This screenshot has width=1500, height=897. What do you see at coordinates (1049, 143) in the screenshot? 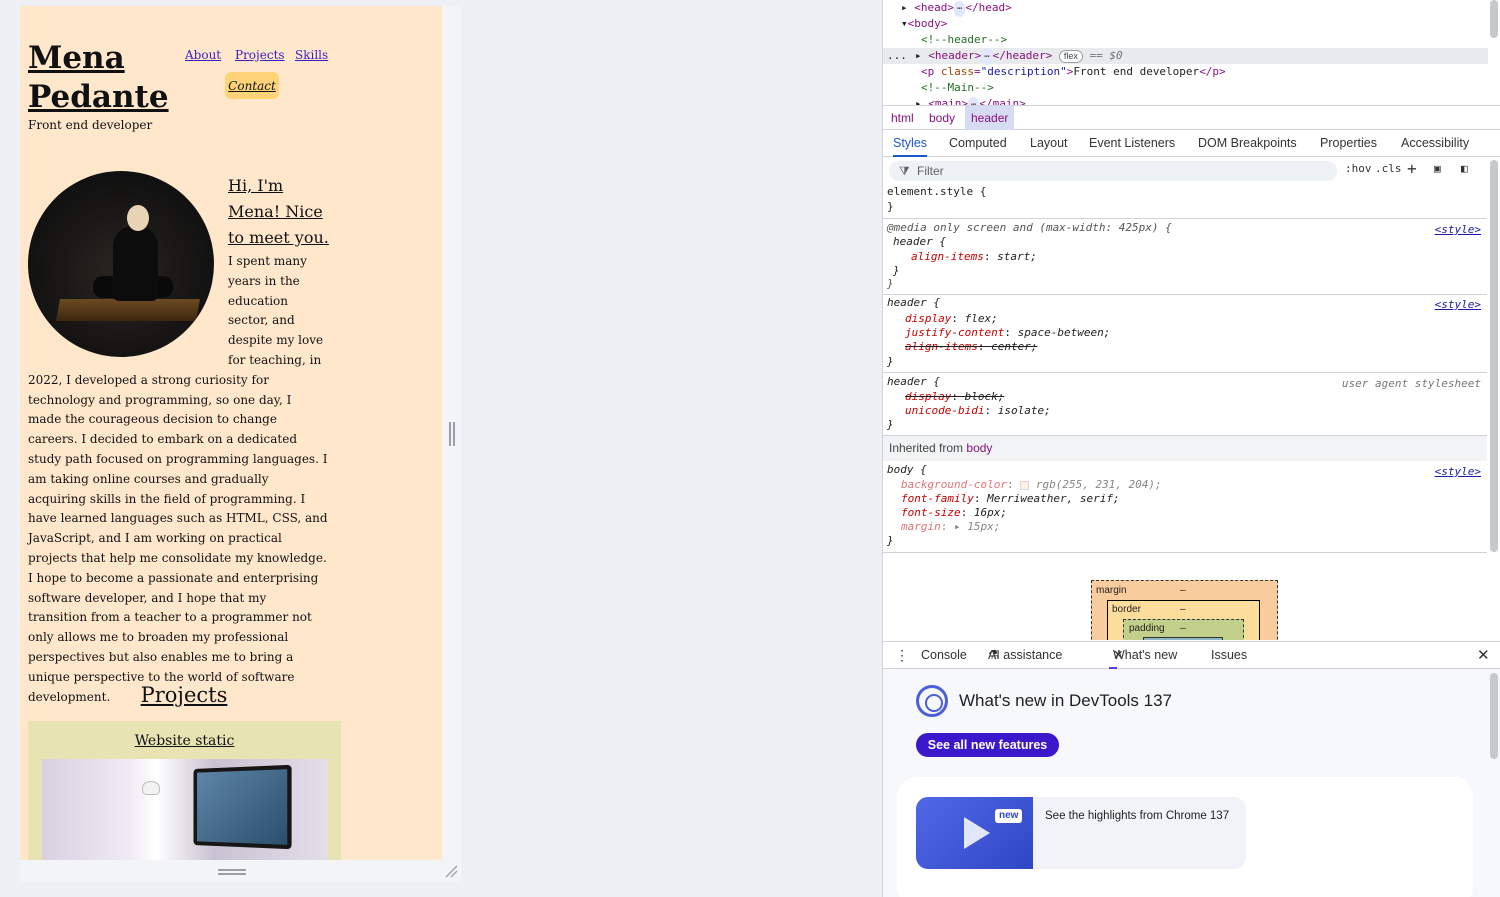
I see `tab-layout: Layout` at bounding box center [1049, 143].